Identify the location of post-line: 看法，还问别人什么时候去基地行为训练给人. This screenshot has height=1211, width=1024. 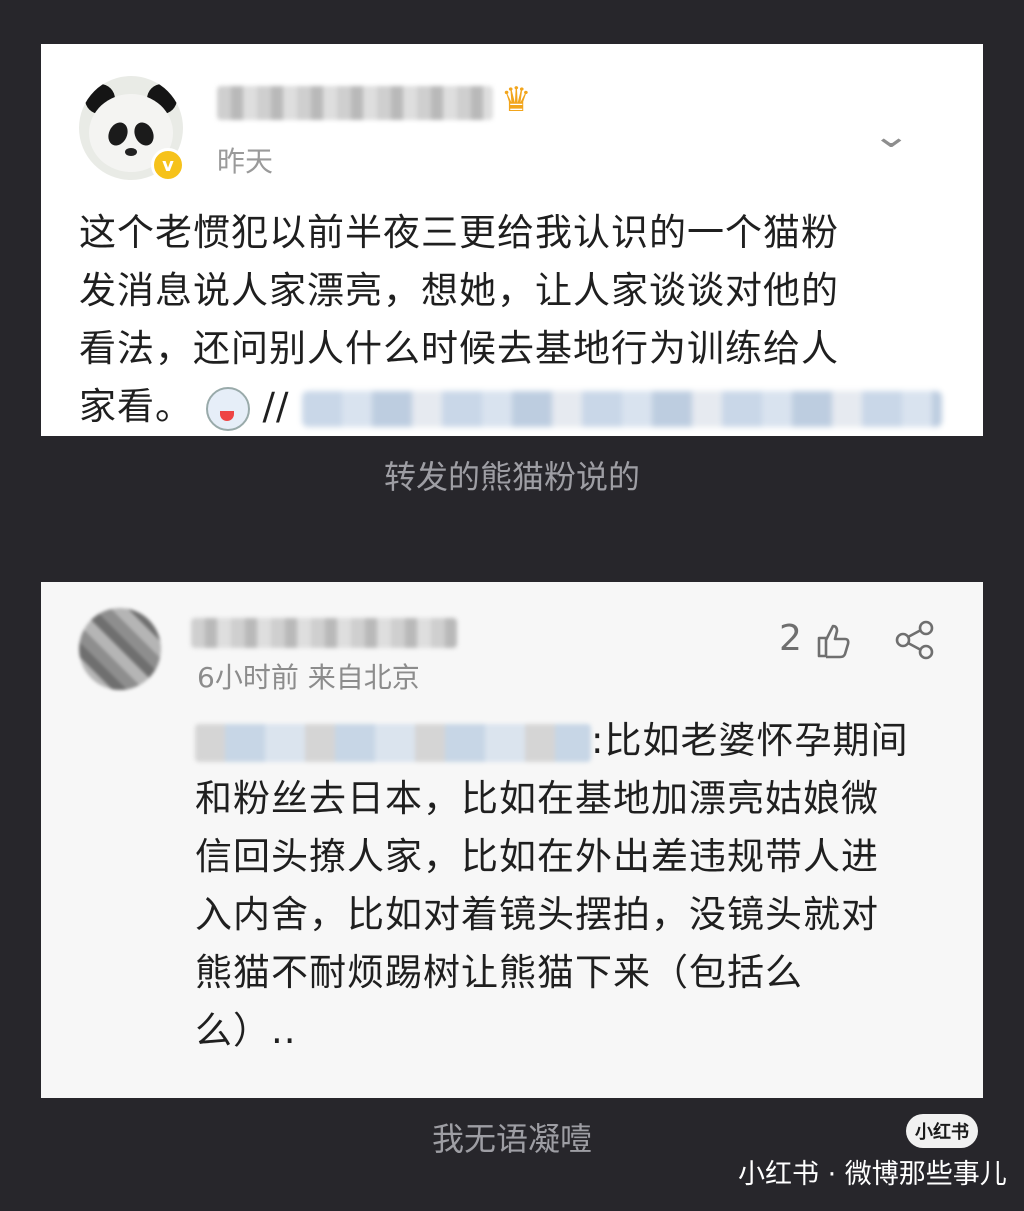
(459, 348).